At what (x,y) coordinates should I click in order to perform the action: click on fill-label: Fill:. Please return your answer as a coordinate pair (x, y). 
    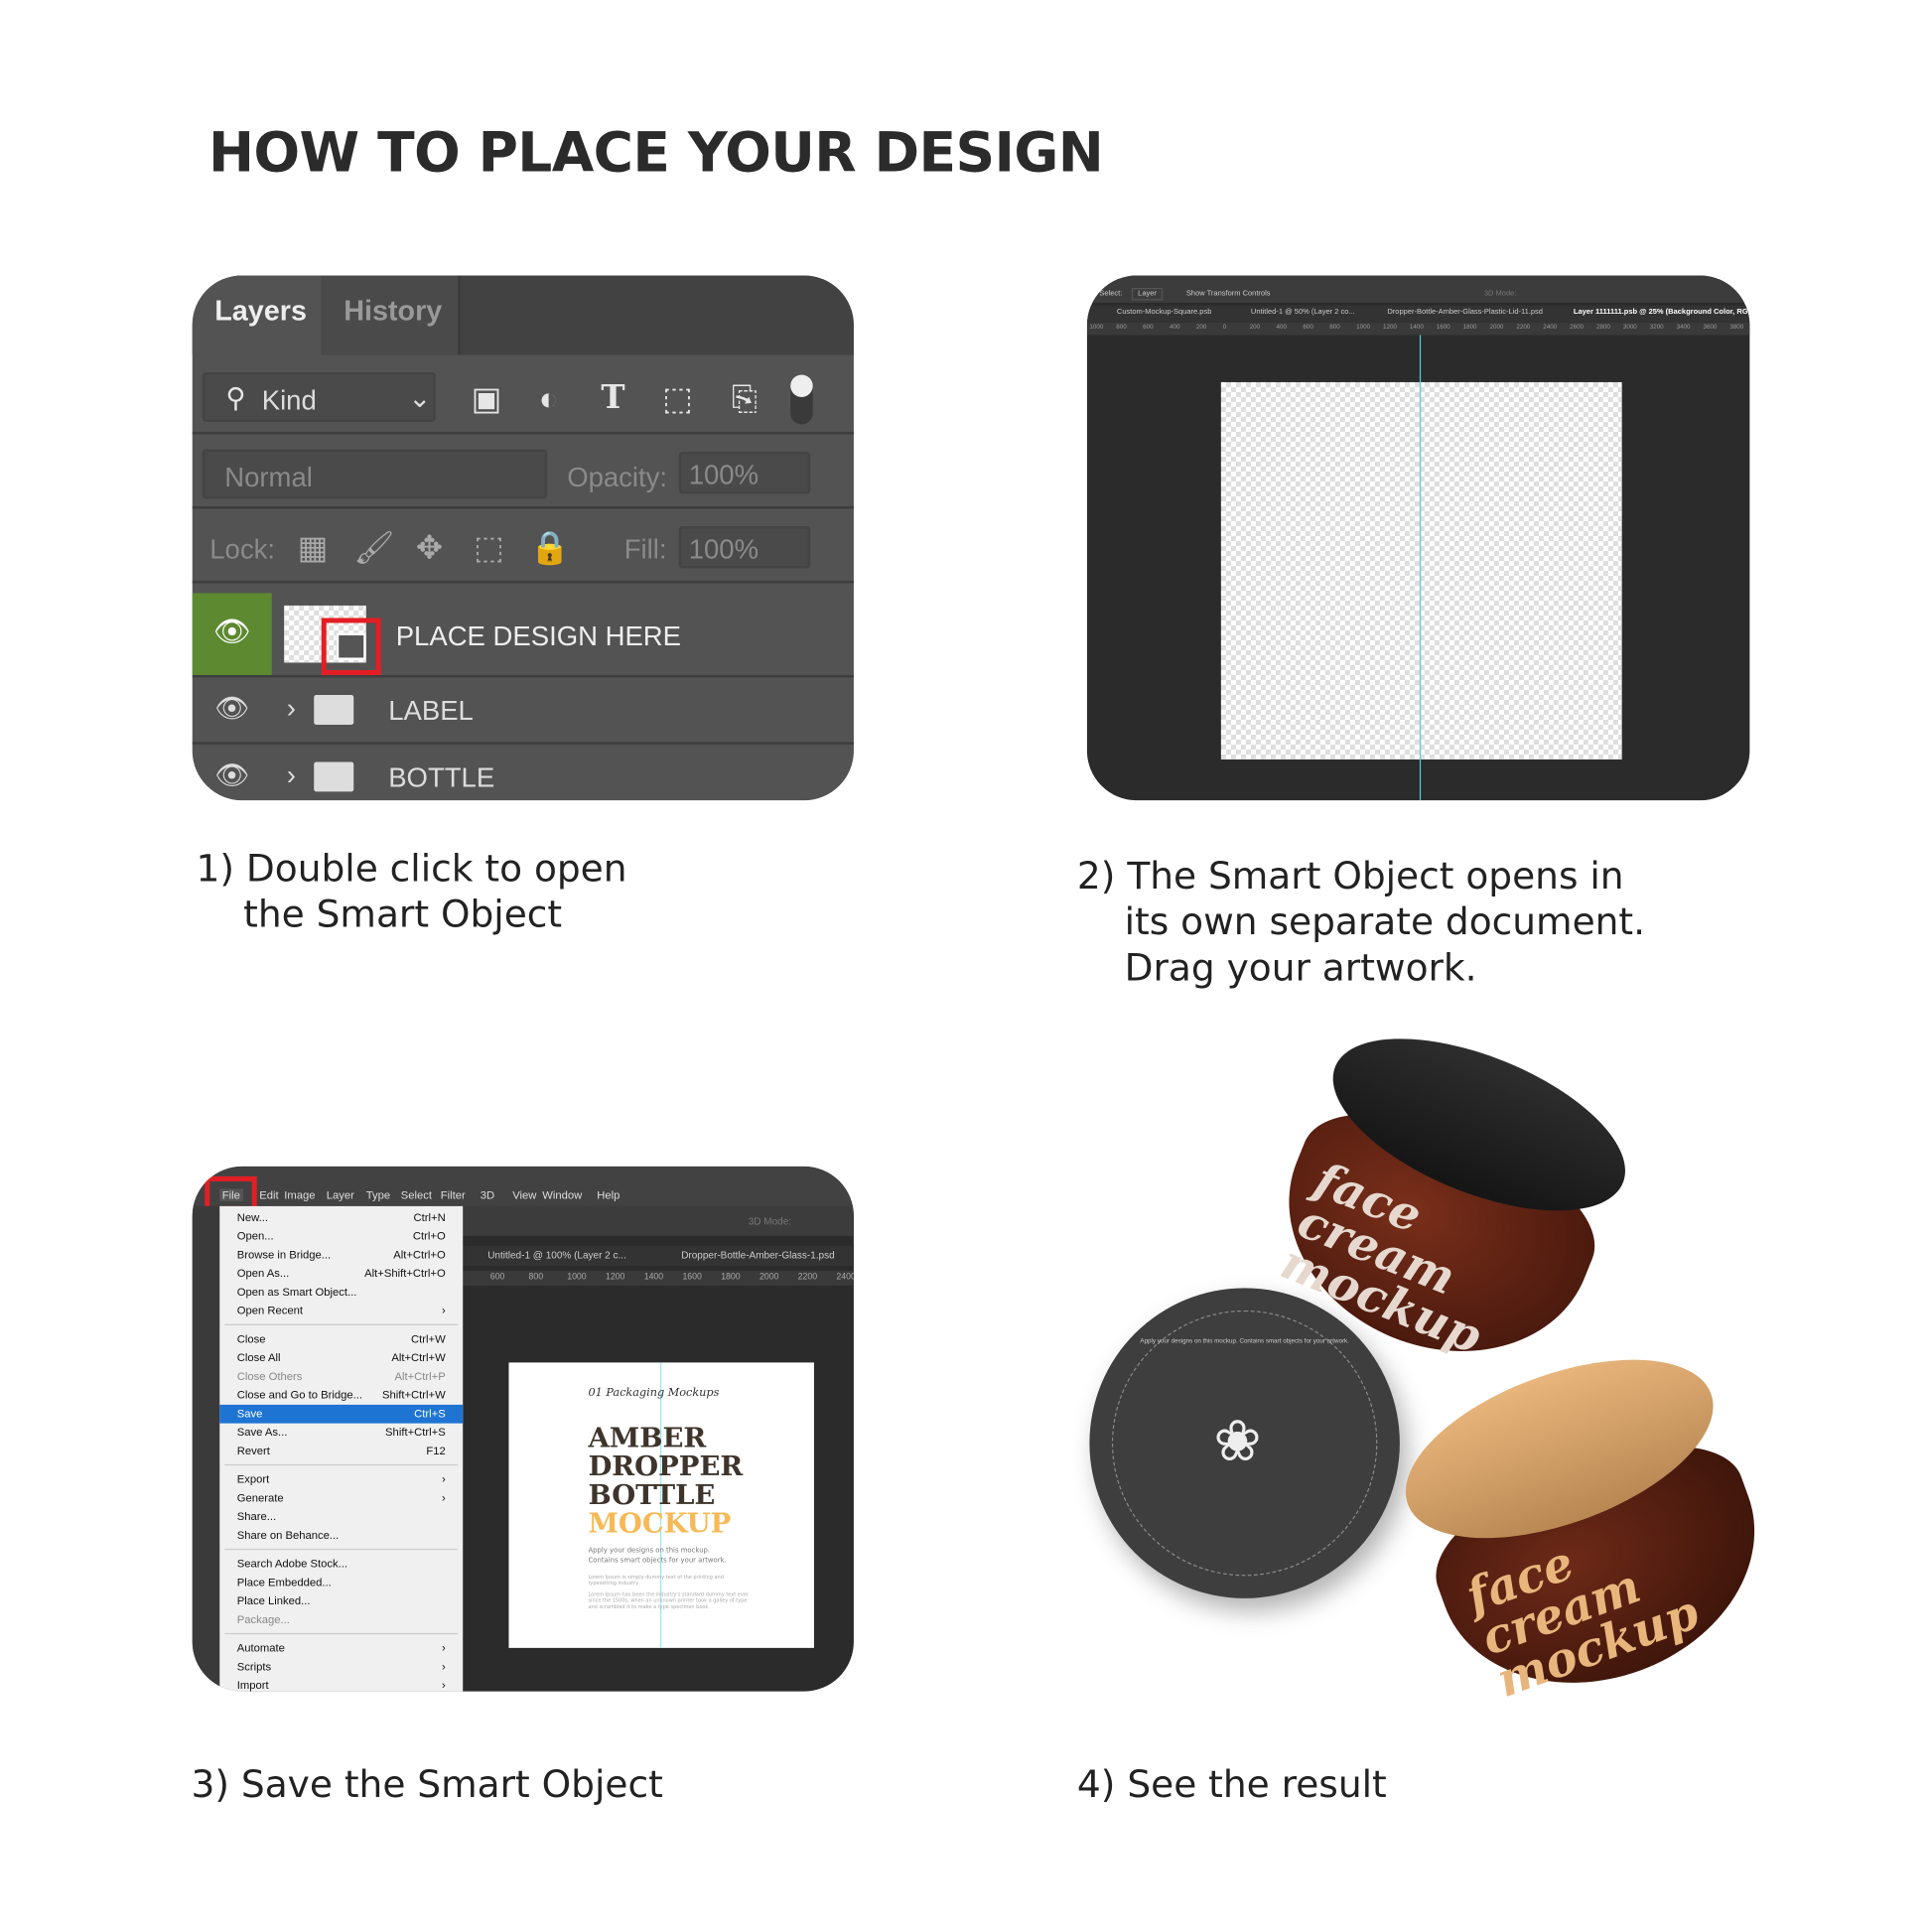
    Looking at the image, I should click on (645, 549).